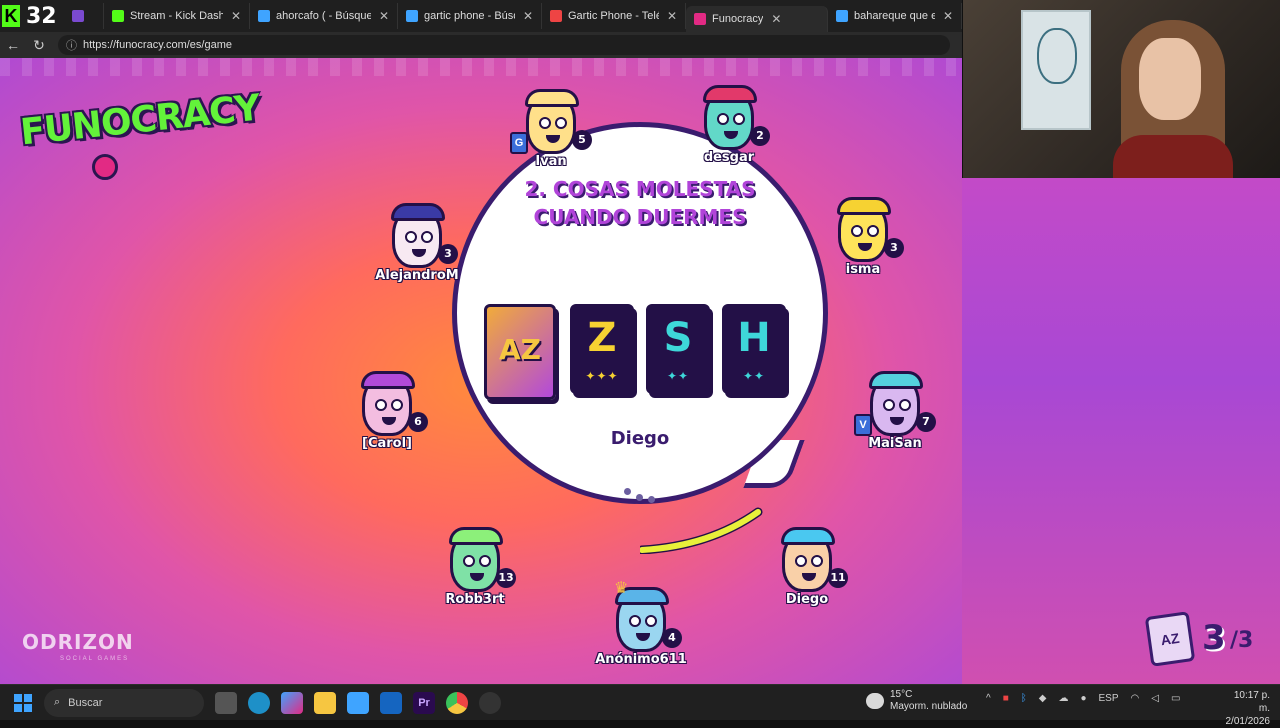  What do you see at coordinates (1251, 702) in the screenshot?
I see `clock-time: 10:17 p. m.` at bounding box center [1251, 702].